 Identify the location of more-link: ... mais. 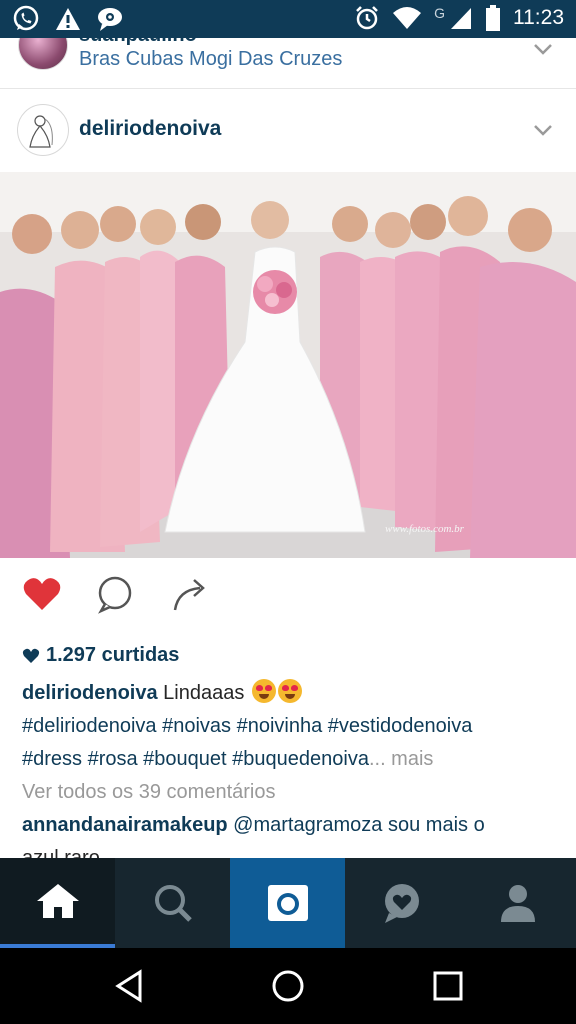
(401, 759).